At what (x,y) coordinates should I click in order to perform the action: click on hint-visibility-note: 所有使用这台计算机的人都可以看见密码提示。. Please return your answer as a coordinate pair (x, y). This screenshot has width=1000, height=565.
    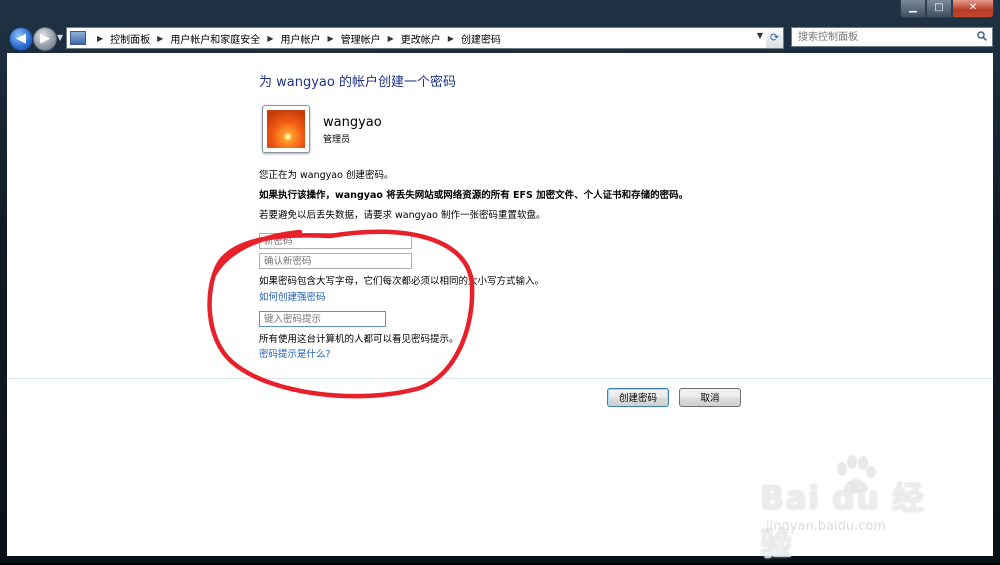
    Looking at the image, I should click on (359, 339).